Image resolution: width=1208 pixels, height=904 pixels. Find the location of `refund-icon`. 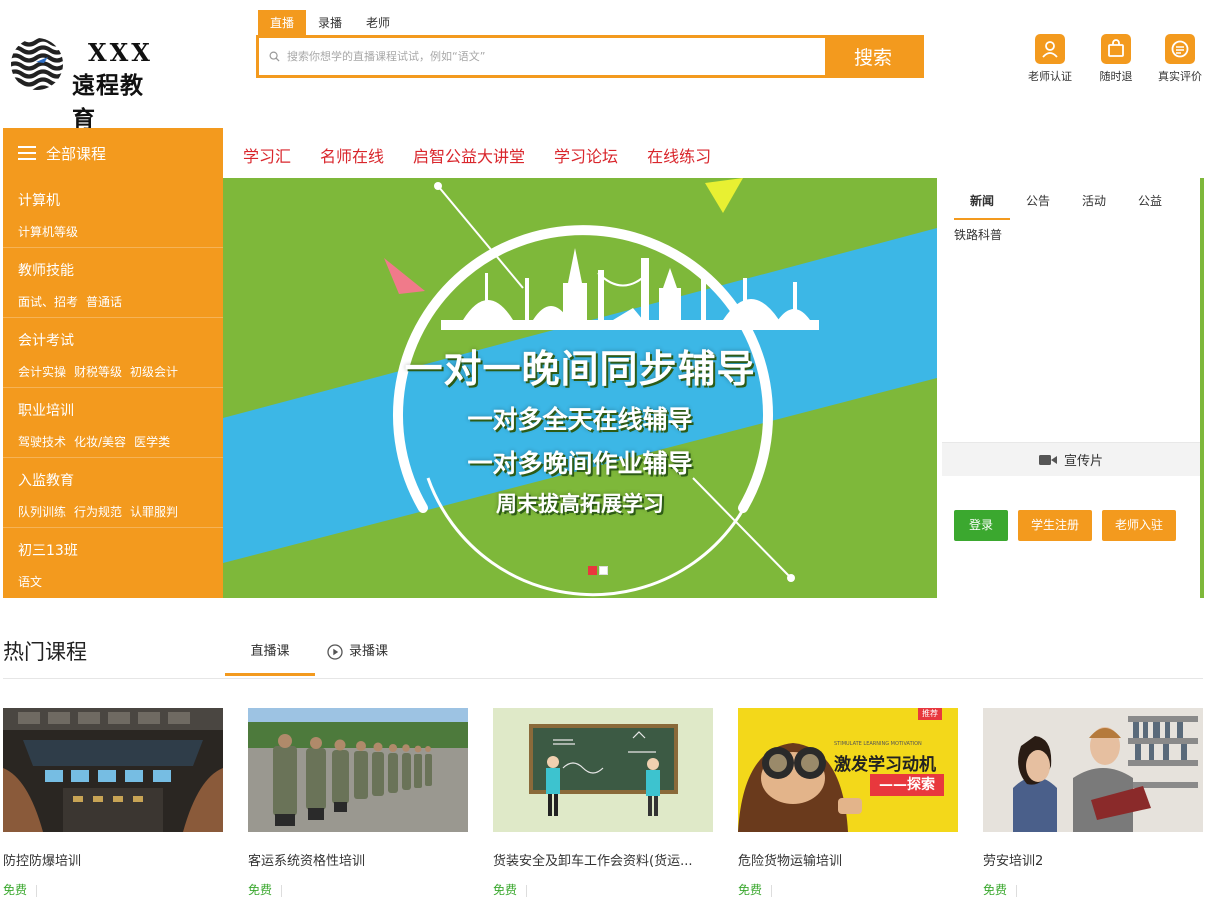

refund-icon is located at coordinates (1116, 49).